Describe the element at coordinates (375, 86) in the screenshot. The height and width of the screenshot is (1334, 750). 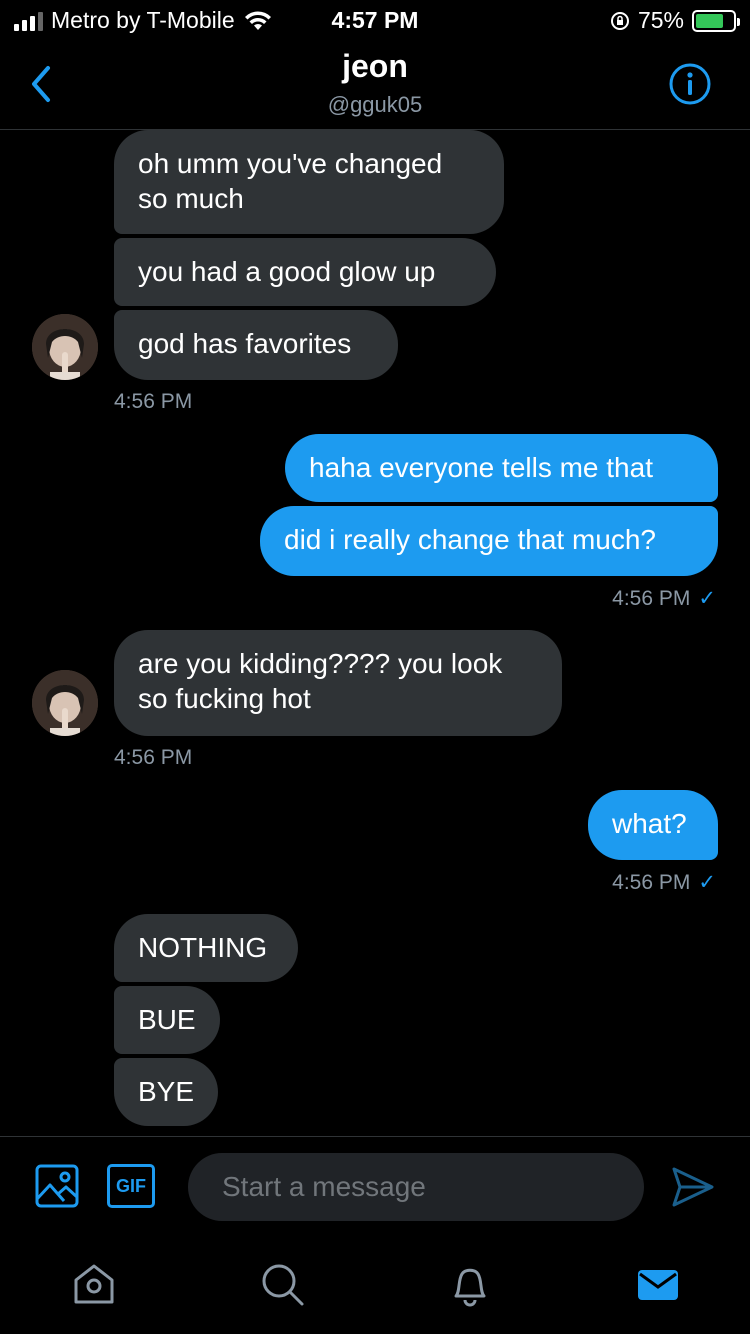
I see `conversation-header: jeon @gguk05` at that location.